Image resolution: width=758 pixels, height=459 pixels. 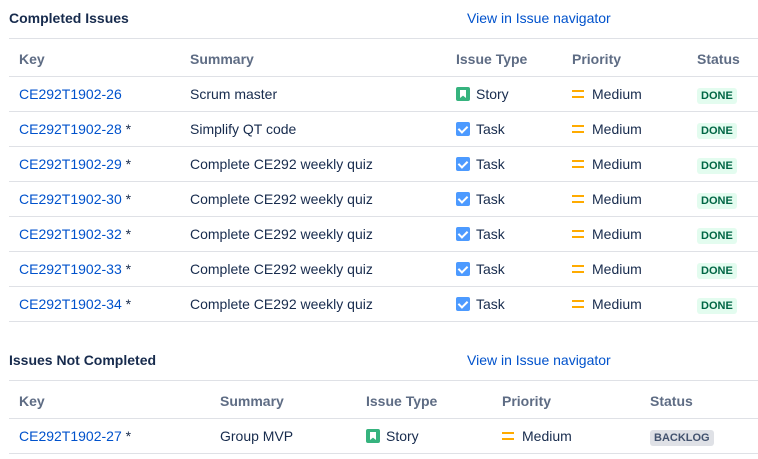 I want to click on issue-key-link: CE292T1902-34, so click(x=70, y=304).